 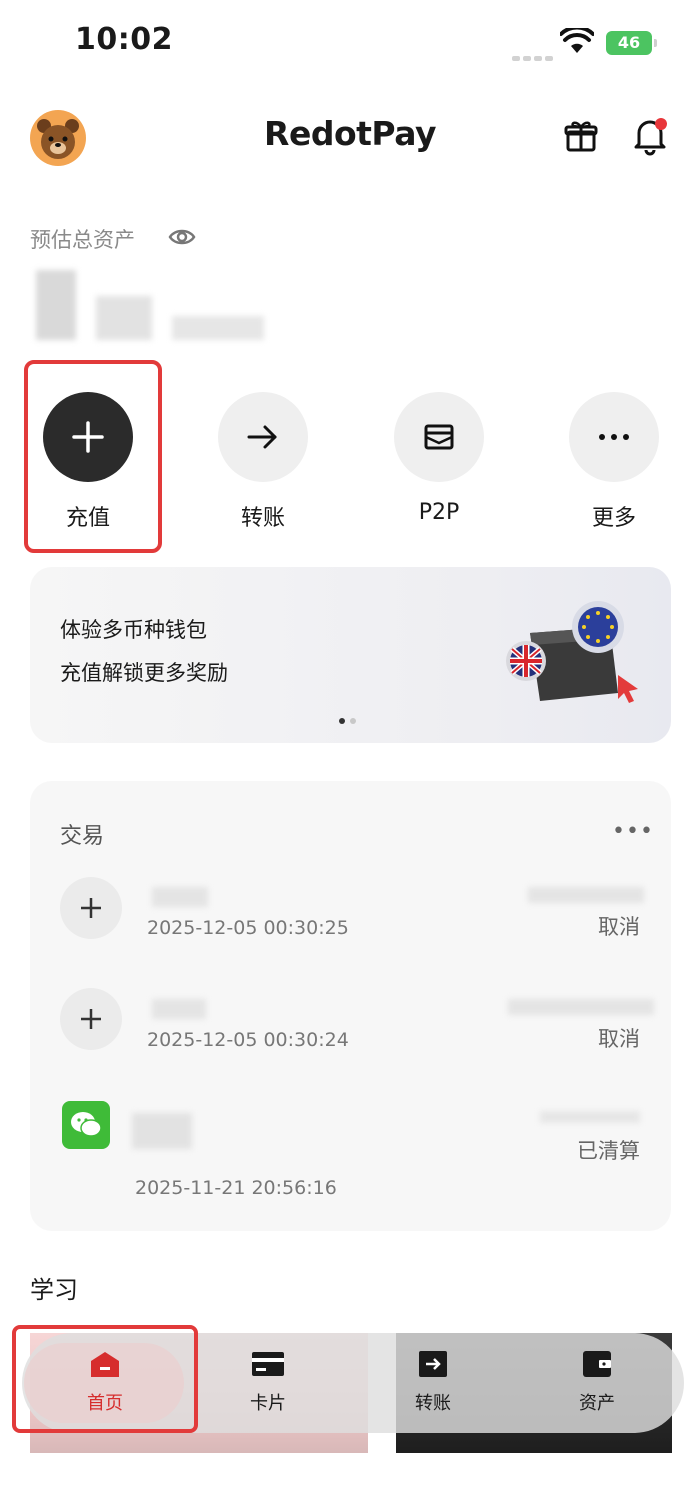 What do you see at coordinates (439, 437) in the screenshot?
I see `envelope-icon` at bounding box center [439, 437].